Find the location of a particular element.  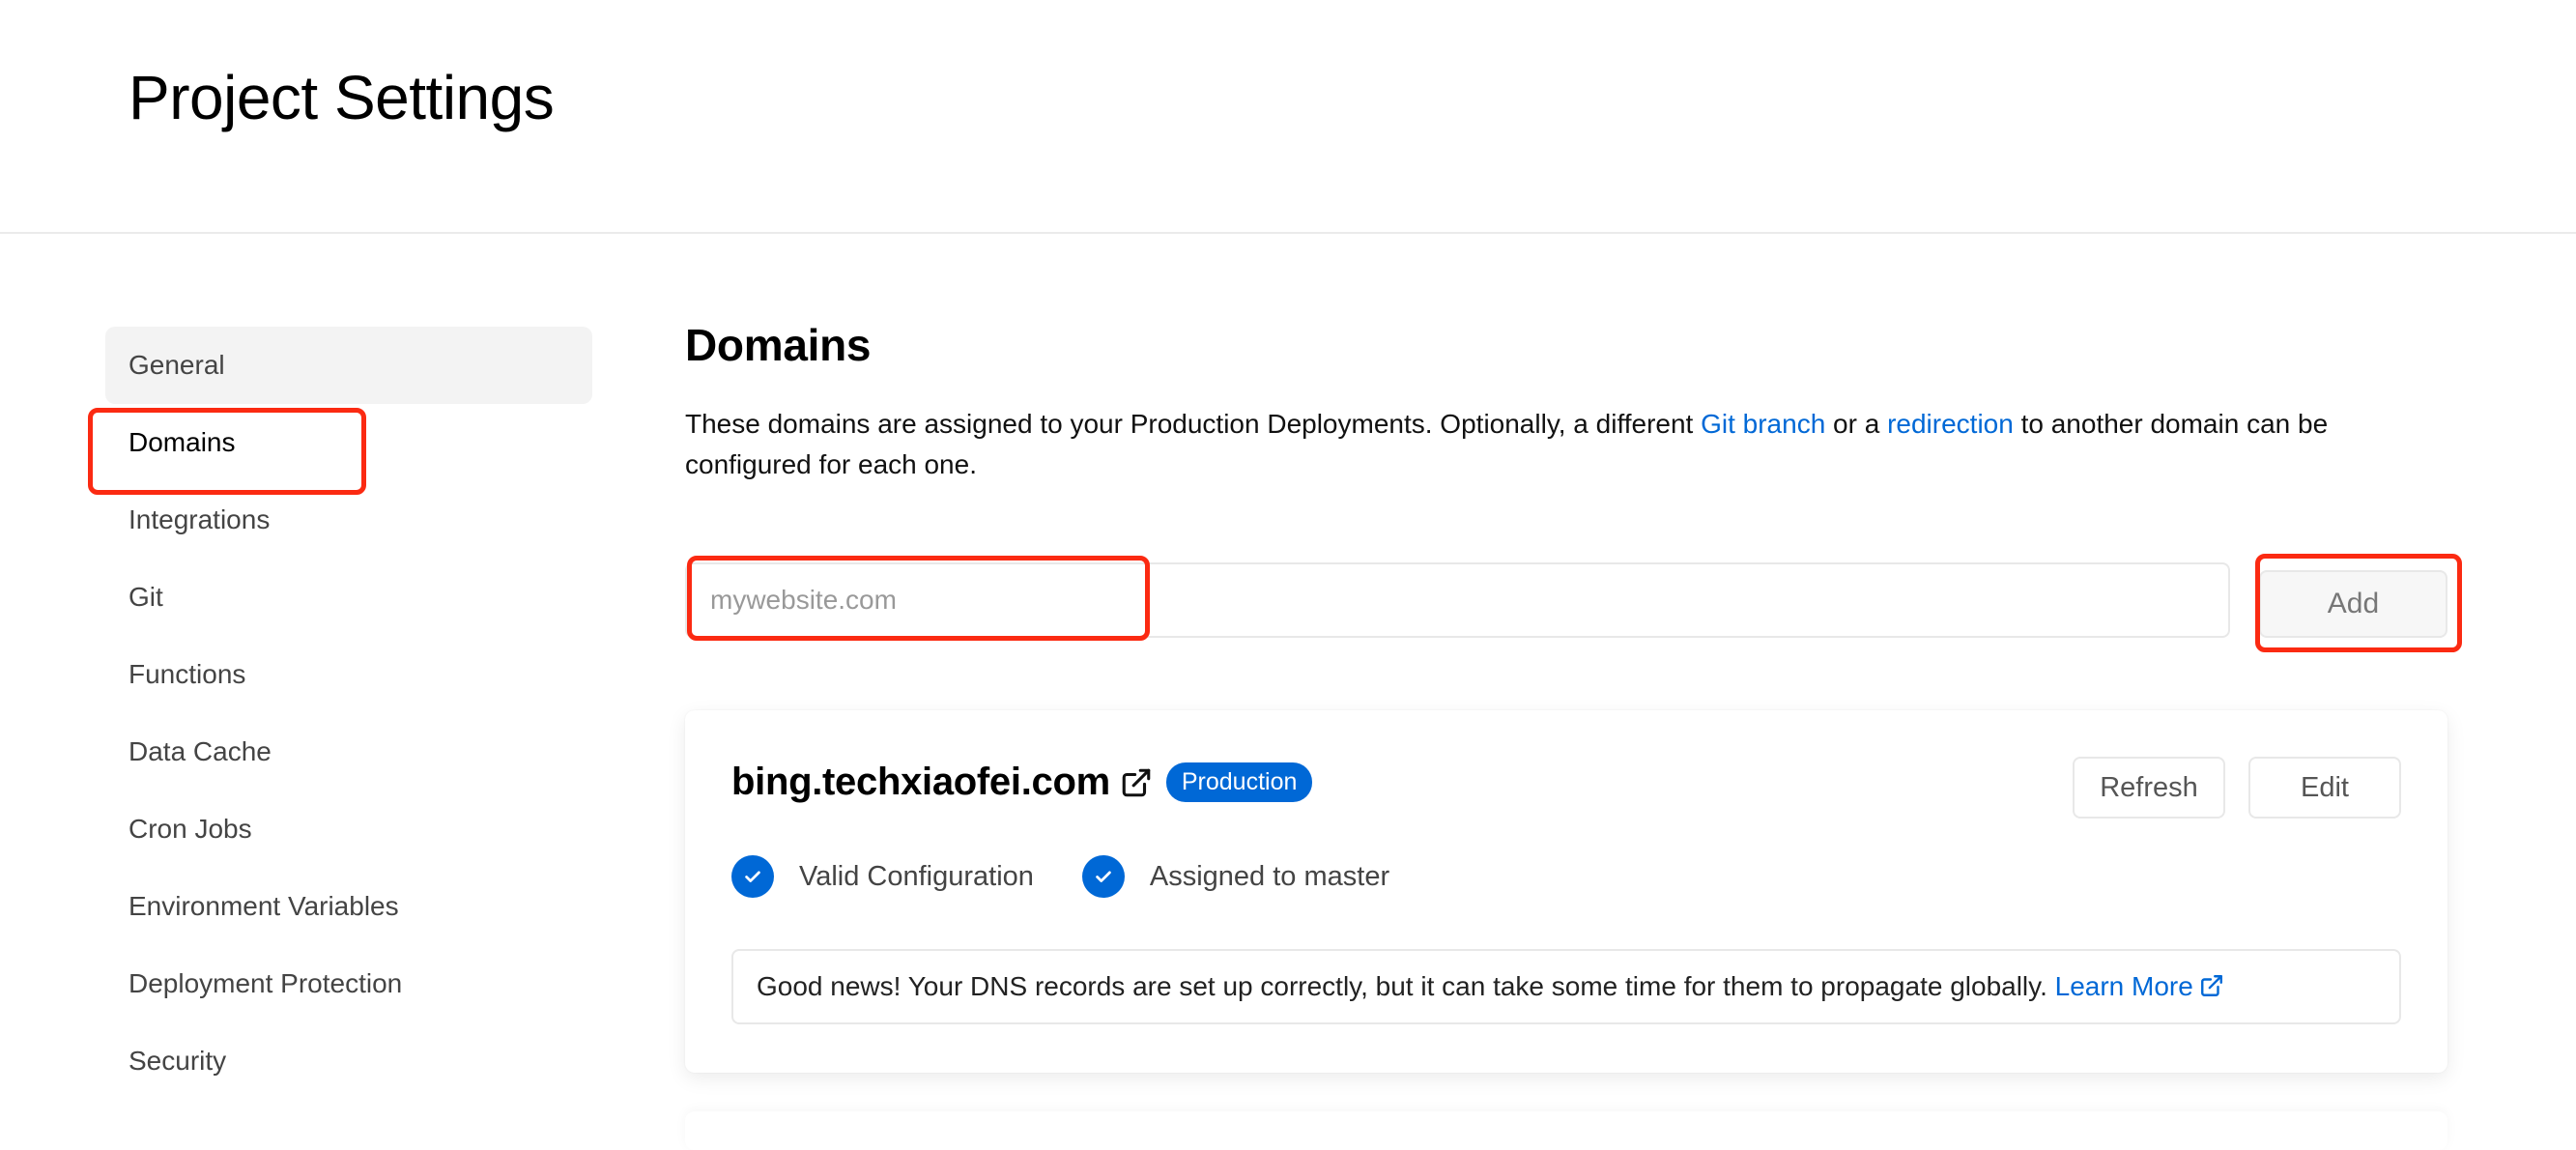

status-assigned-branch: Assigned to master is located at coordinates (1235, 876).